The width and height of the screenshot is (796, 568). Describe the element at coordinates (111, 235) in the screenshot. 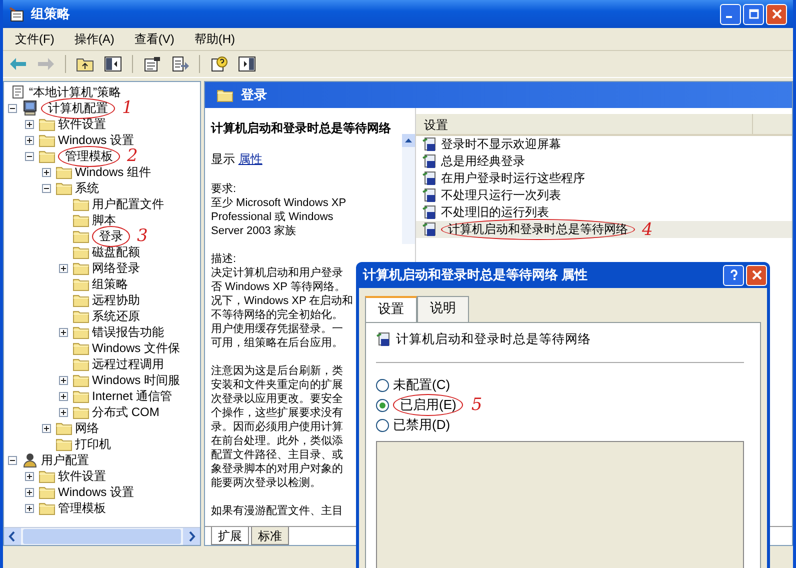

I see `tree-item: 登录` at that location.